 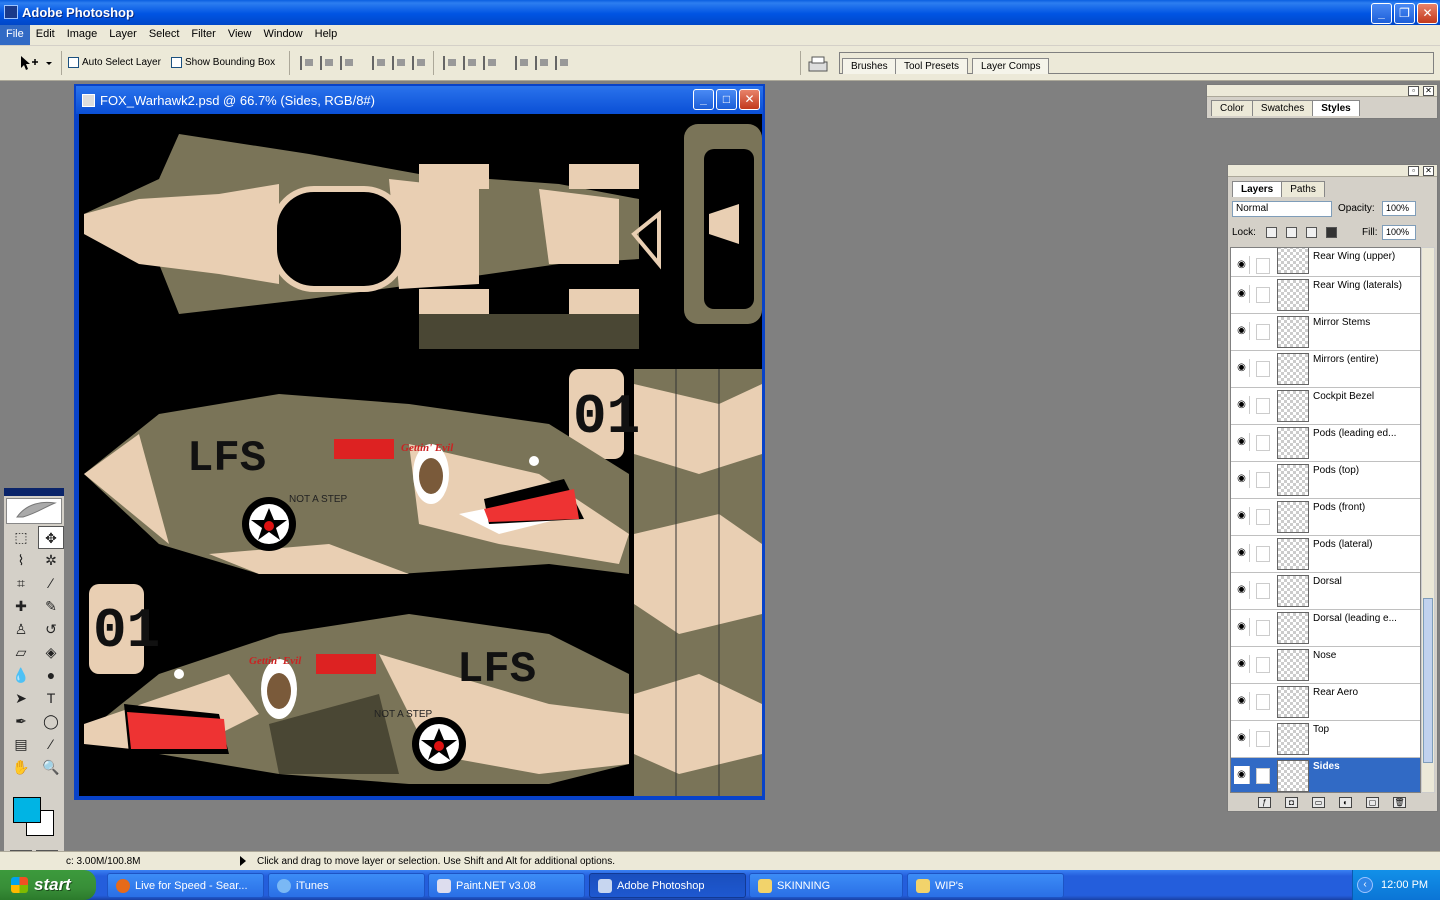 What do you see at coordinates (523, 63) in the screenshot?
I see `distribute-left-icon` at bounding box center [523, 63].